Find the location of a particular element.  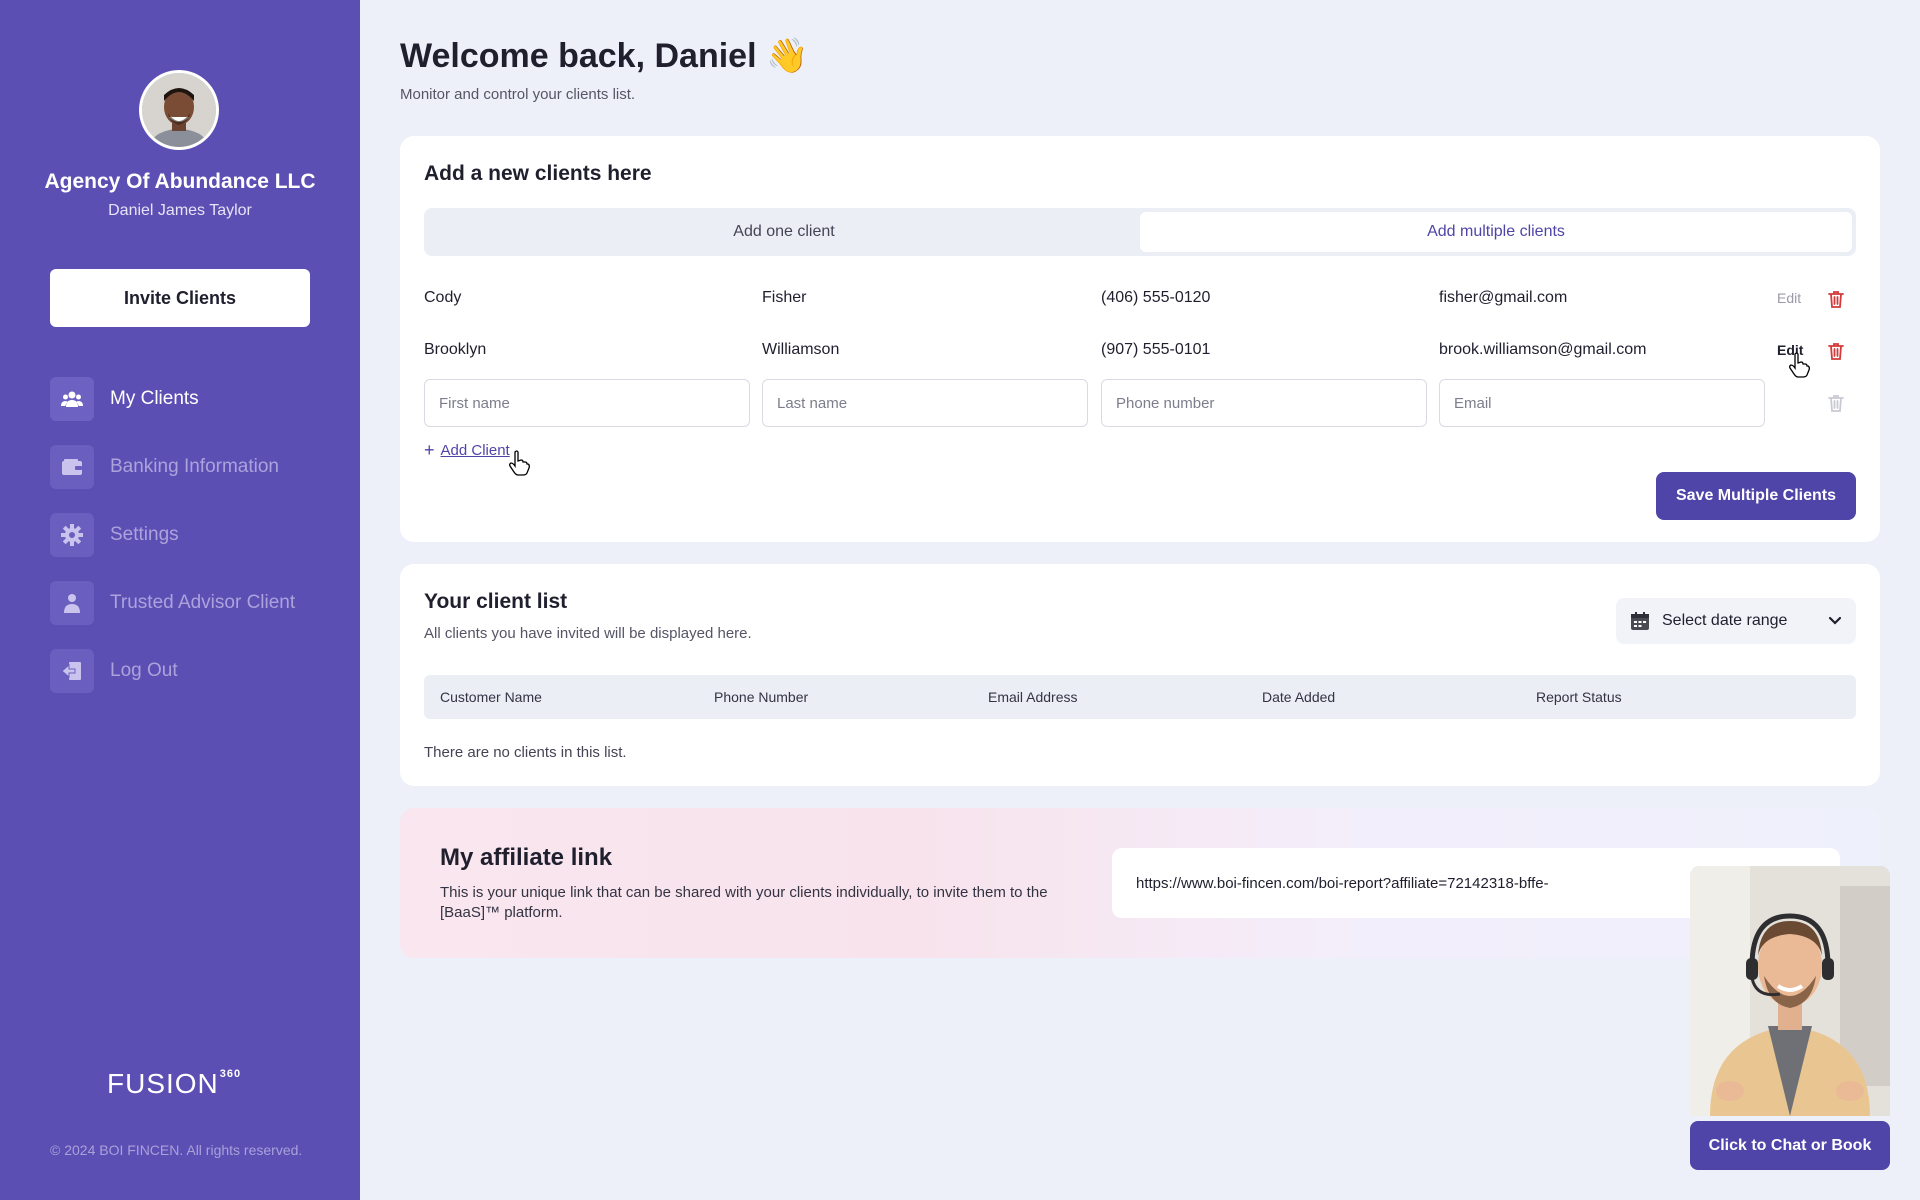

edit-client-button: Edit is located at coordinates (1789, 298).